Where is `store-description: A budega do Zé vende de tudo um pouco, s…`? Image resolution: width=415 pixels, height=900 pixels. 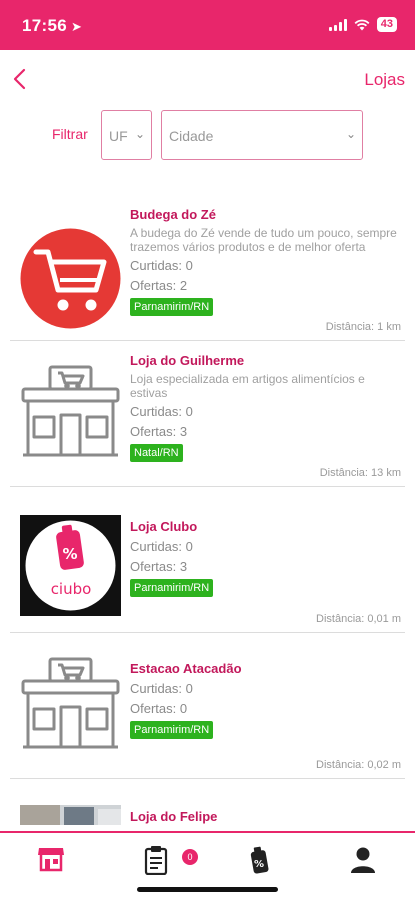 store-description: A budega do Zé vende de tudo um pouco, s… is located at coordinates (263, 240).